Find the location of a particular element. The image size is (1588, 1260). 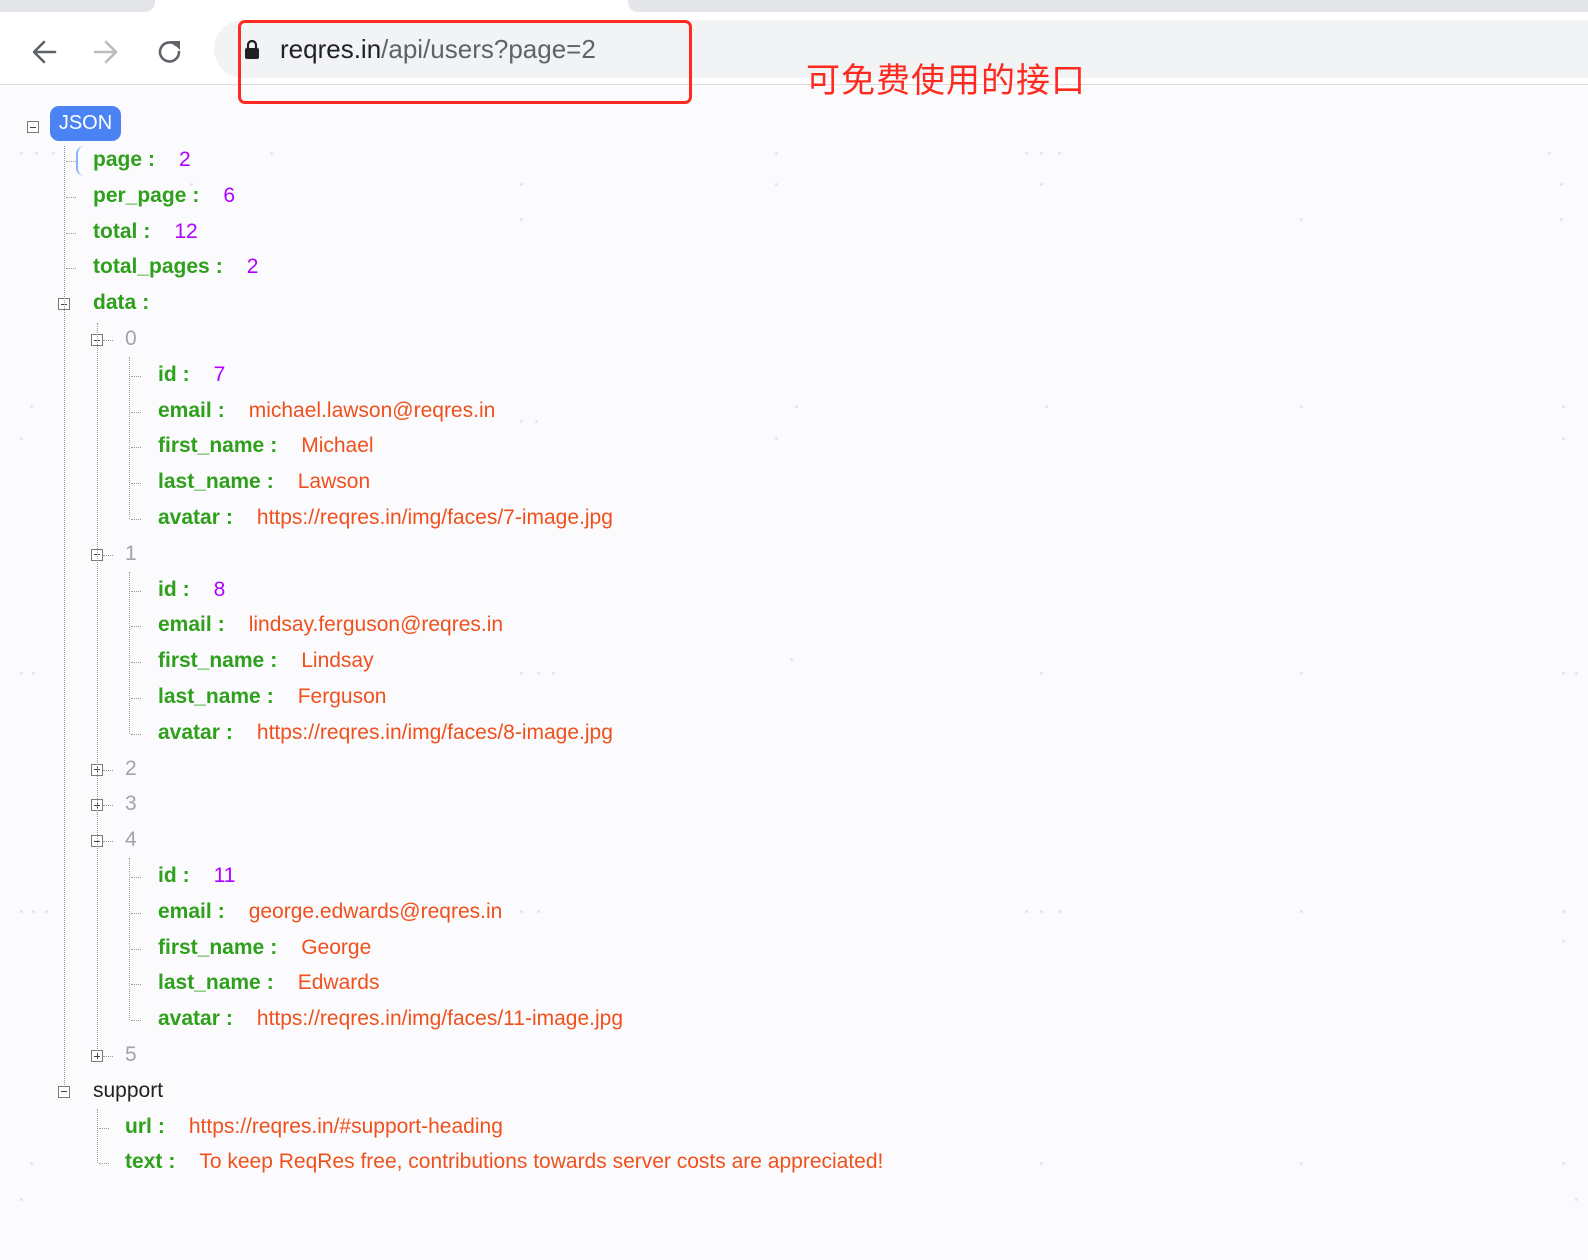

json-value: https://reqres.in/img/faces/11-image.jpg is located at coordinates (440, 1018).